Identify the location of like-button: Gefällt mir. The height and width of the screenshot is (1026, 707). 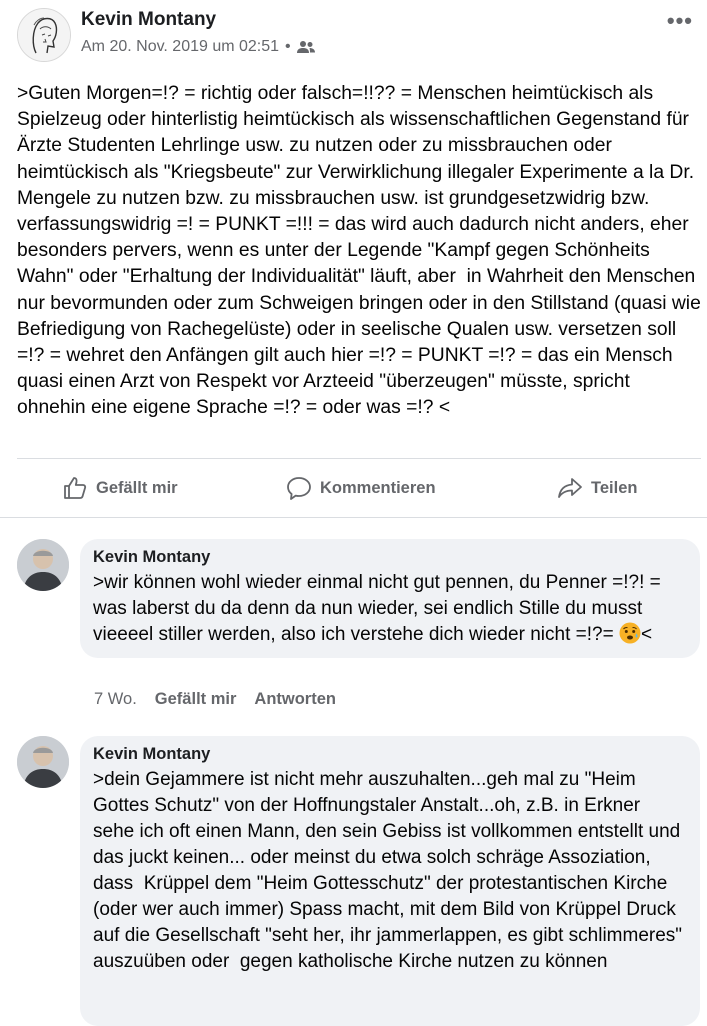
(120, 488).